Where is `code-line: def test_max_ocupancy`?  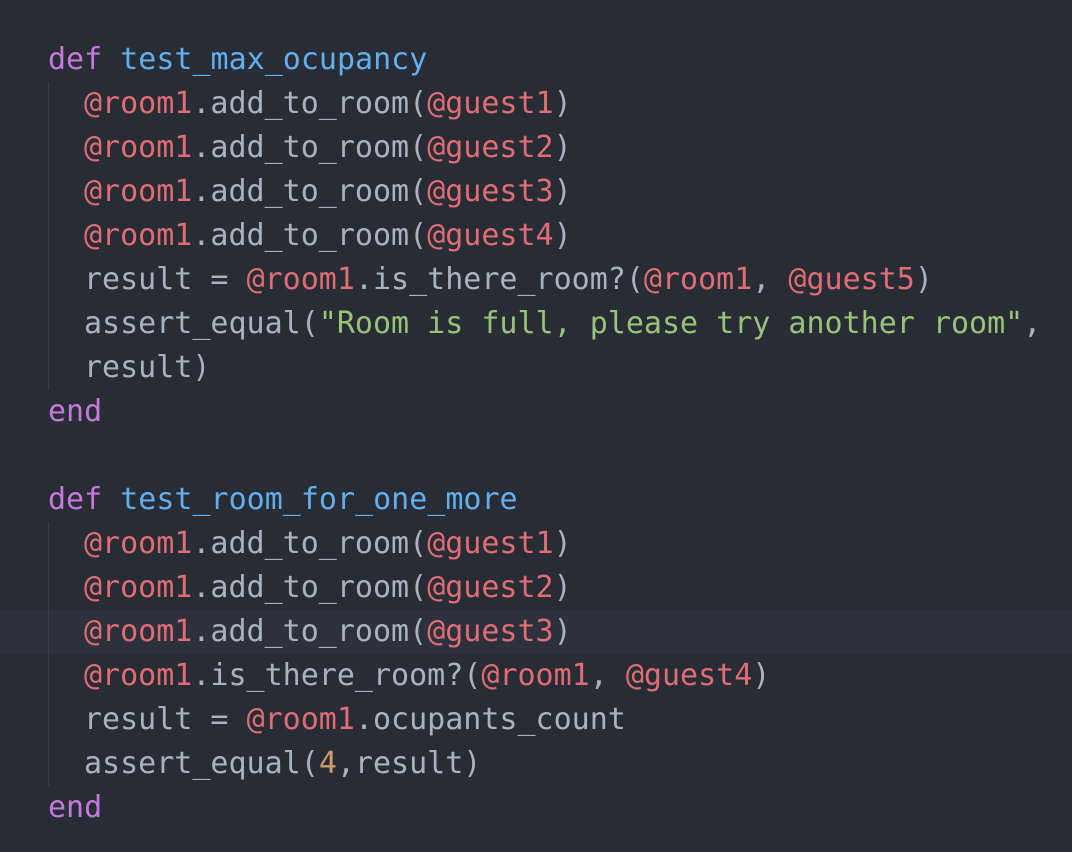 code-line: def test_max_ocupancy is located at coordinates (536, 60).